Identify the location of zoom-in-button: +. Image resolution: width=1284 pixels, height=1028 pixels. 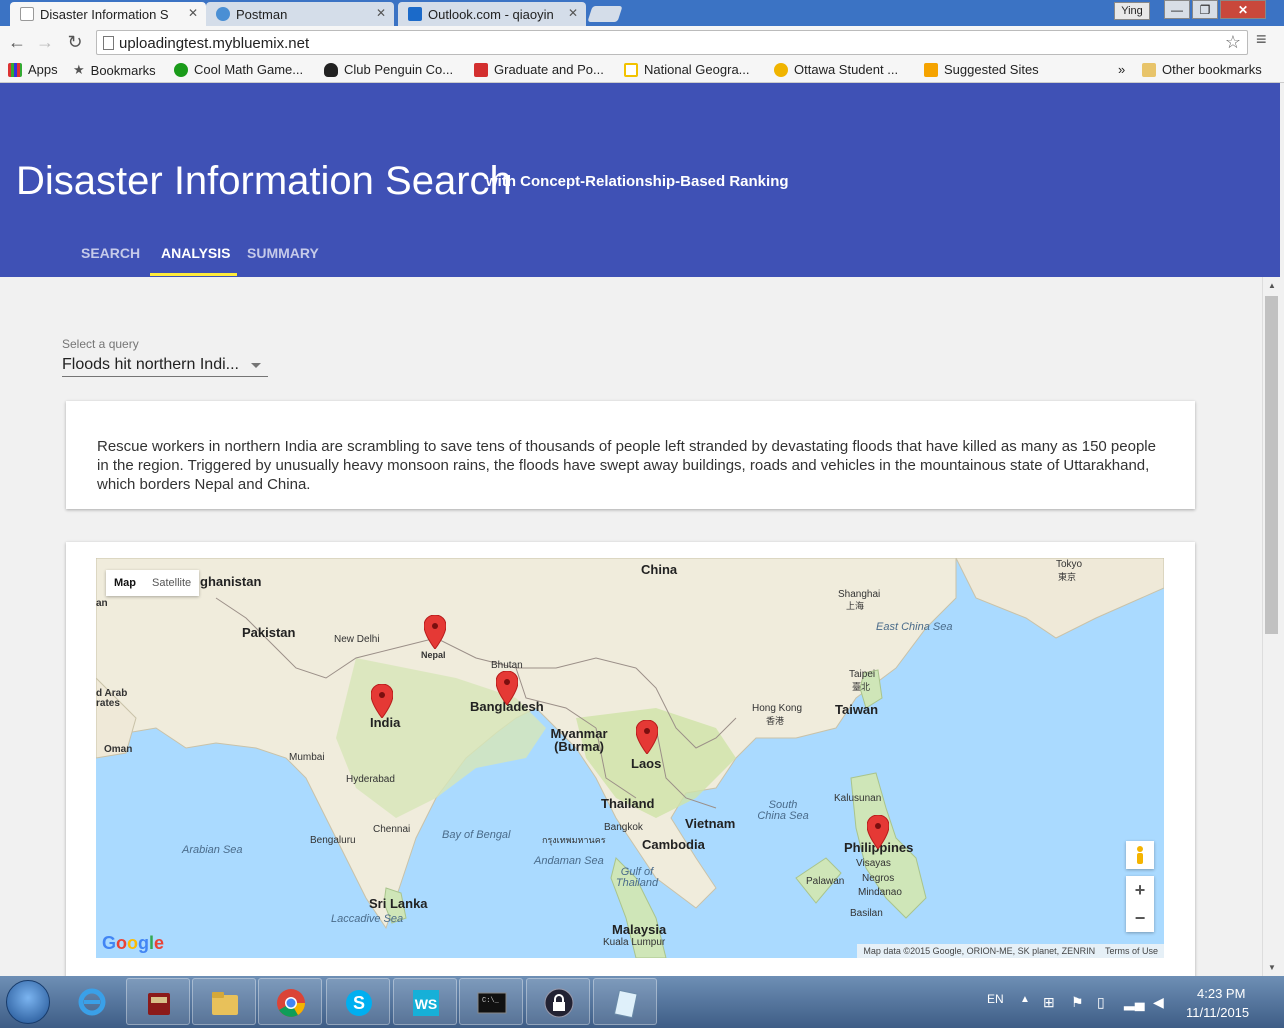
(1140, 890).